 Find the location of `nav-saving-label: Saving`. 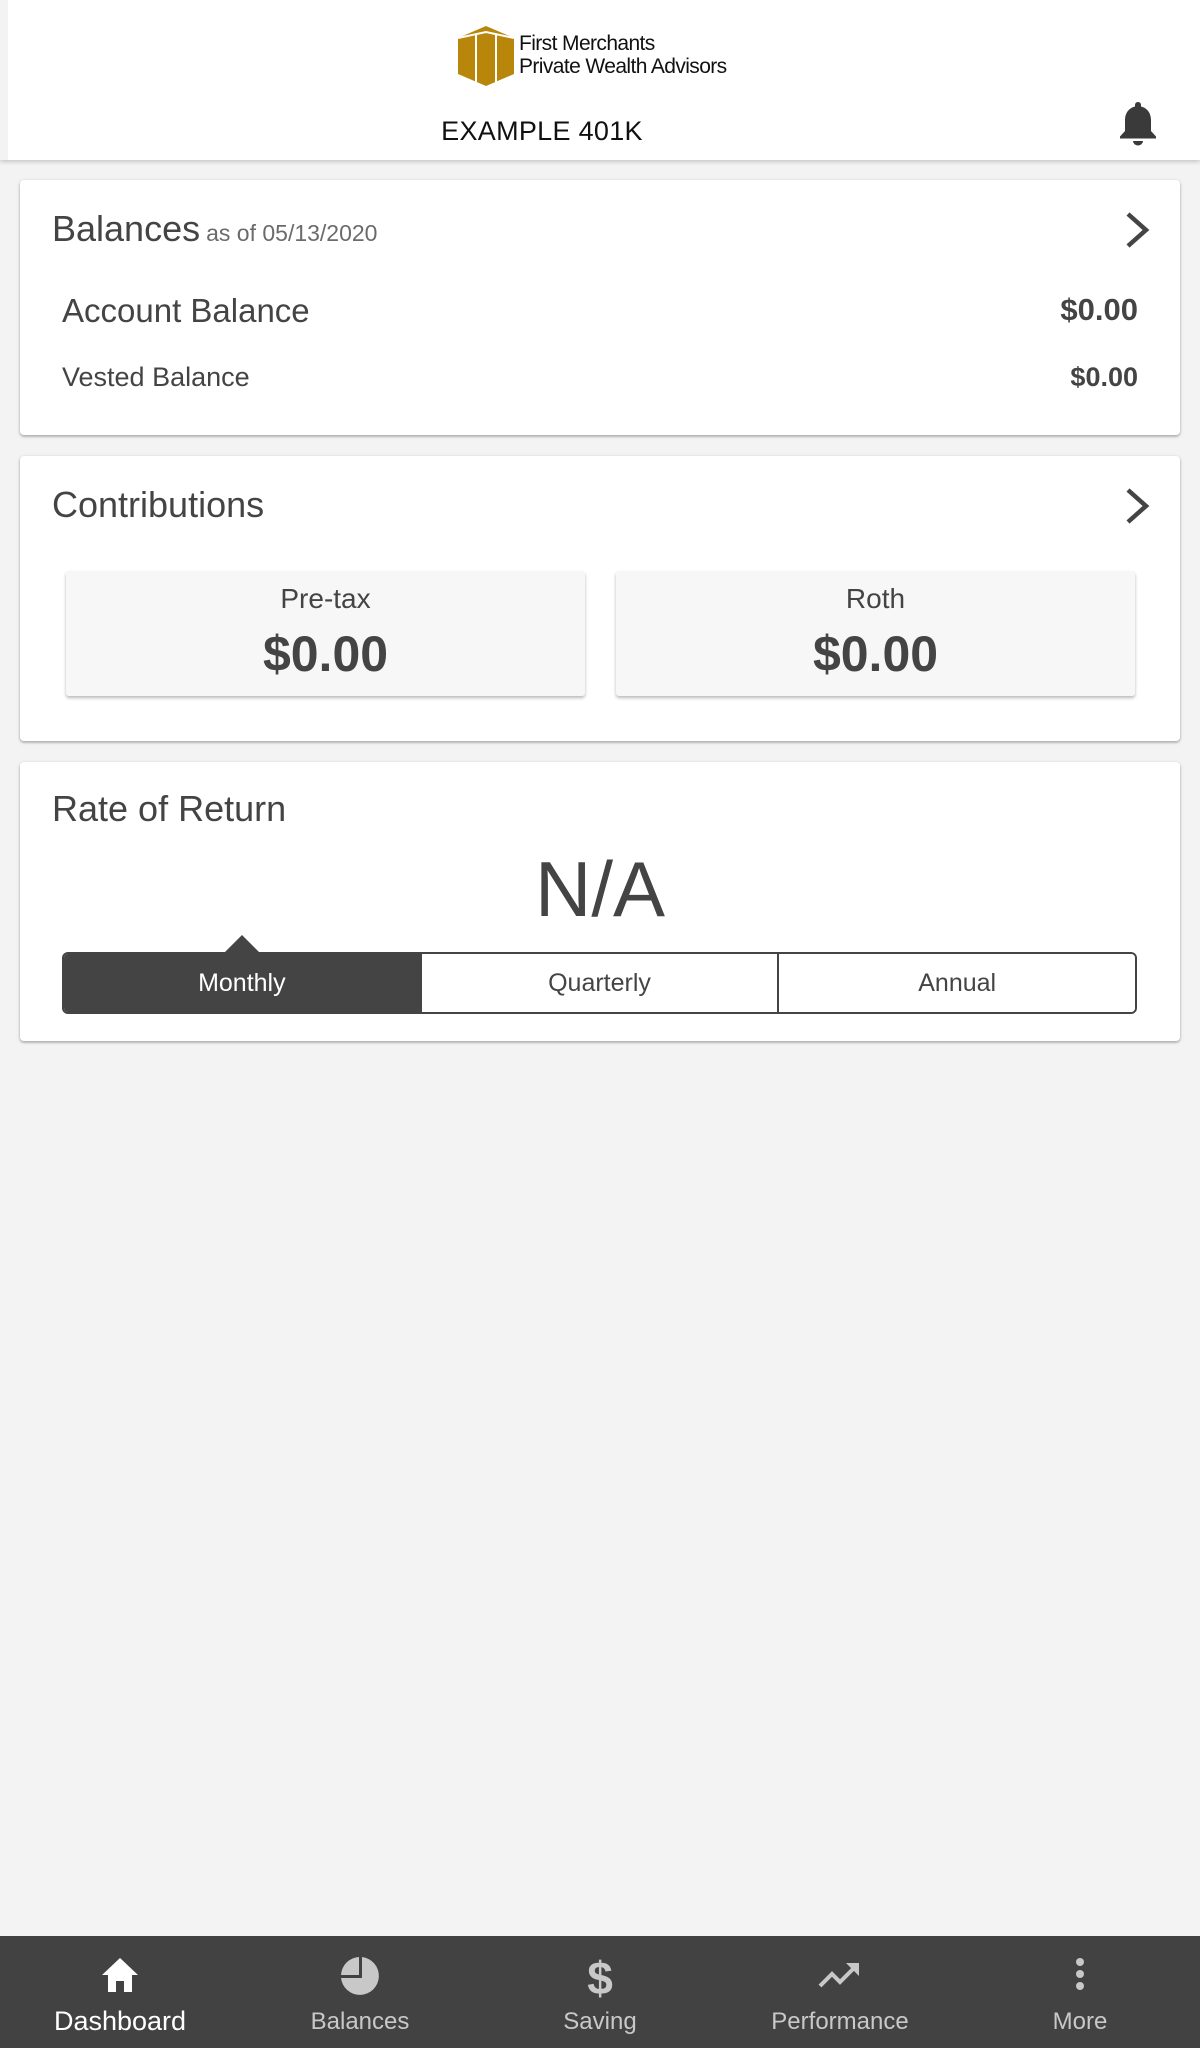

nav-saving-label: Saving is located at coordinates (600, 2021).